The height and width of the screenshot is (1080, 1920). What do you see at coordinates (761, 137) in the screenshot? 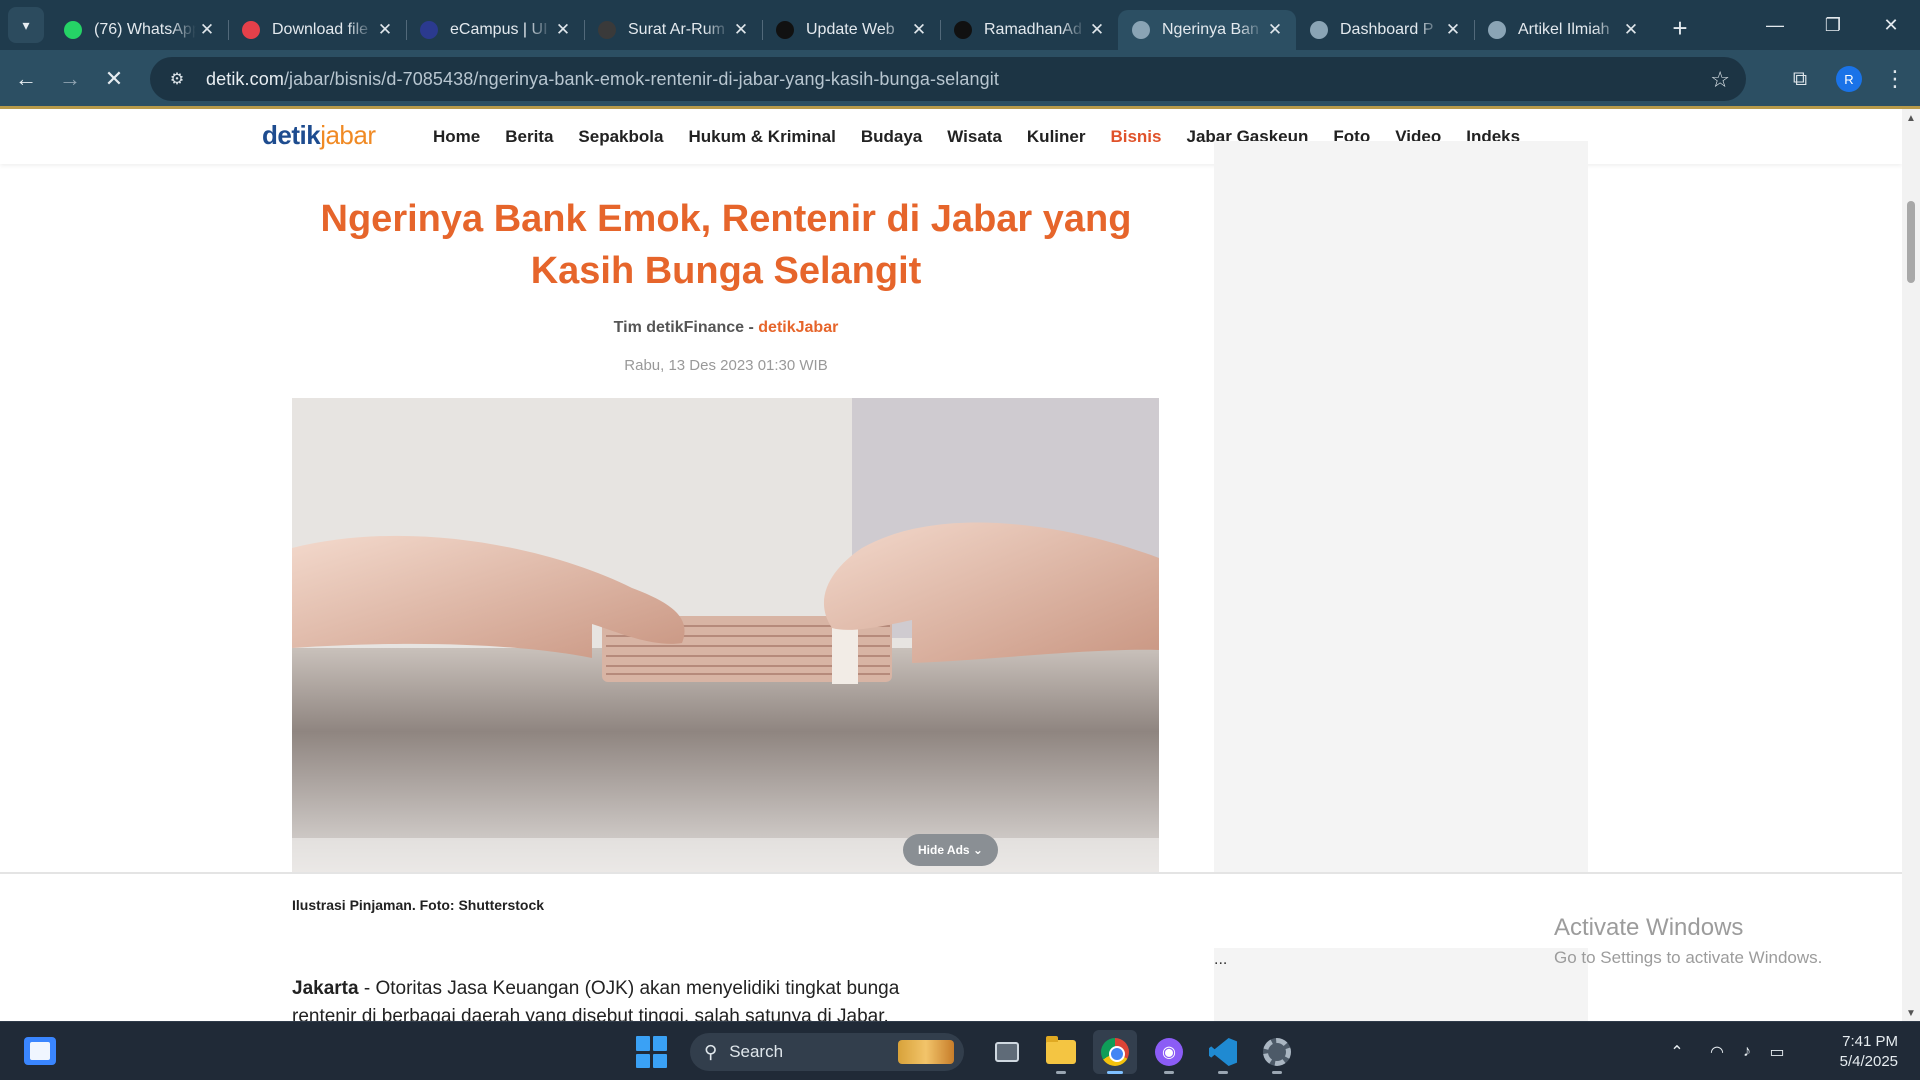
I see `nav-link: Hukum & Kriminal` at bounding box center [761, 137].